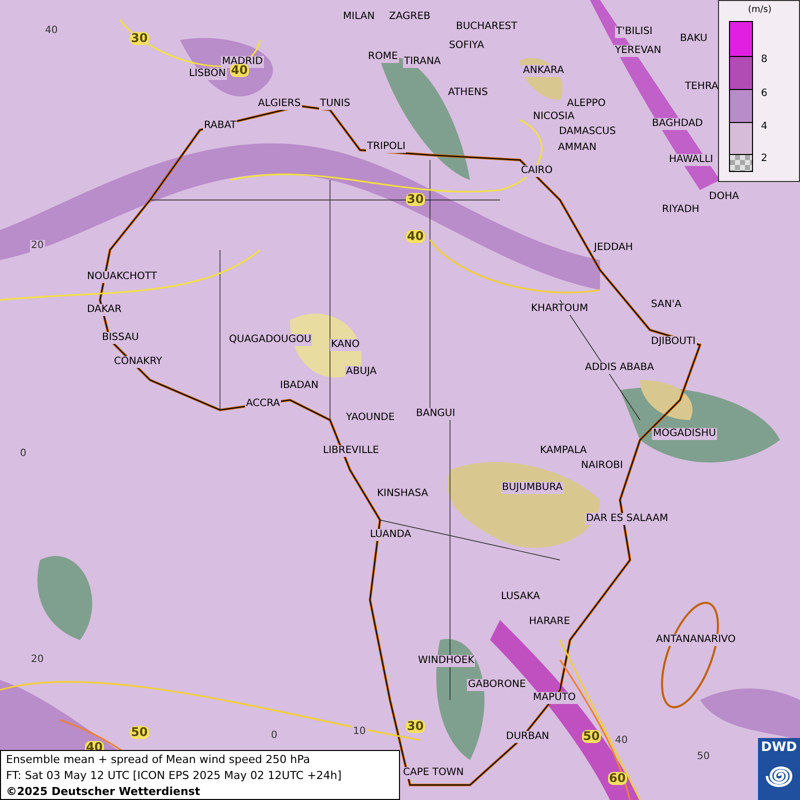 The height and width of the screenshot is (800, 800). What do you see at coordinates (532, 488) in the screenshot?
I see `city-label: BUJUMBURA` at bounding box center [532, 488].